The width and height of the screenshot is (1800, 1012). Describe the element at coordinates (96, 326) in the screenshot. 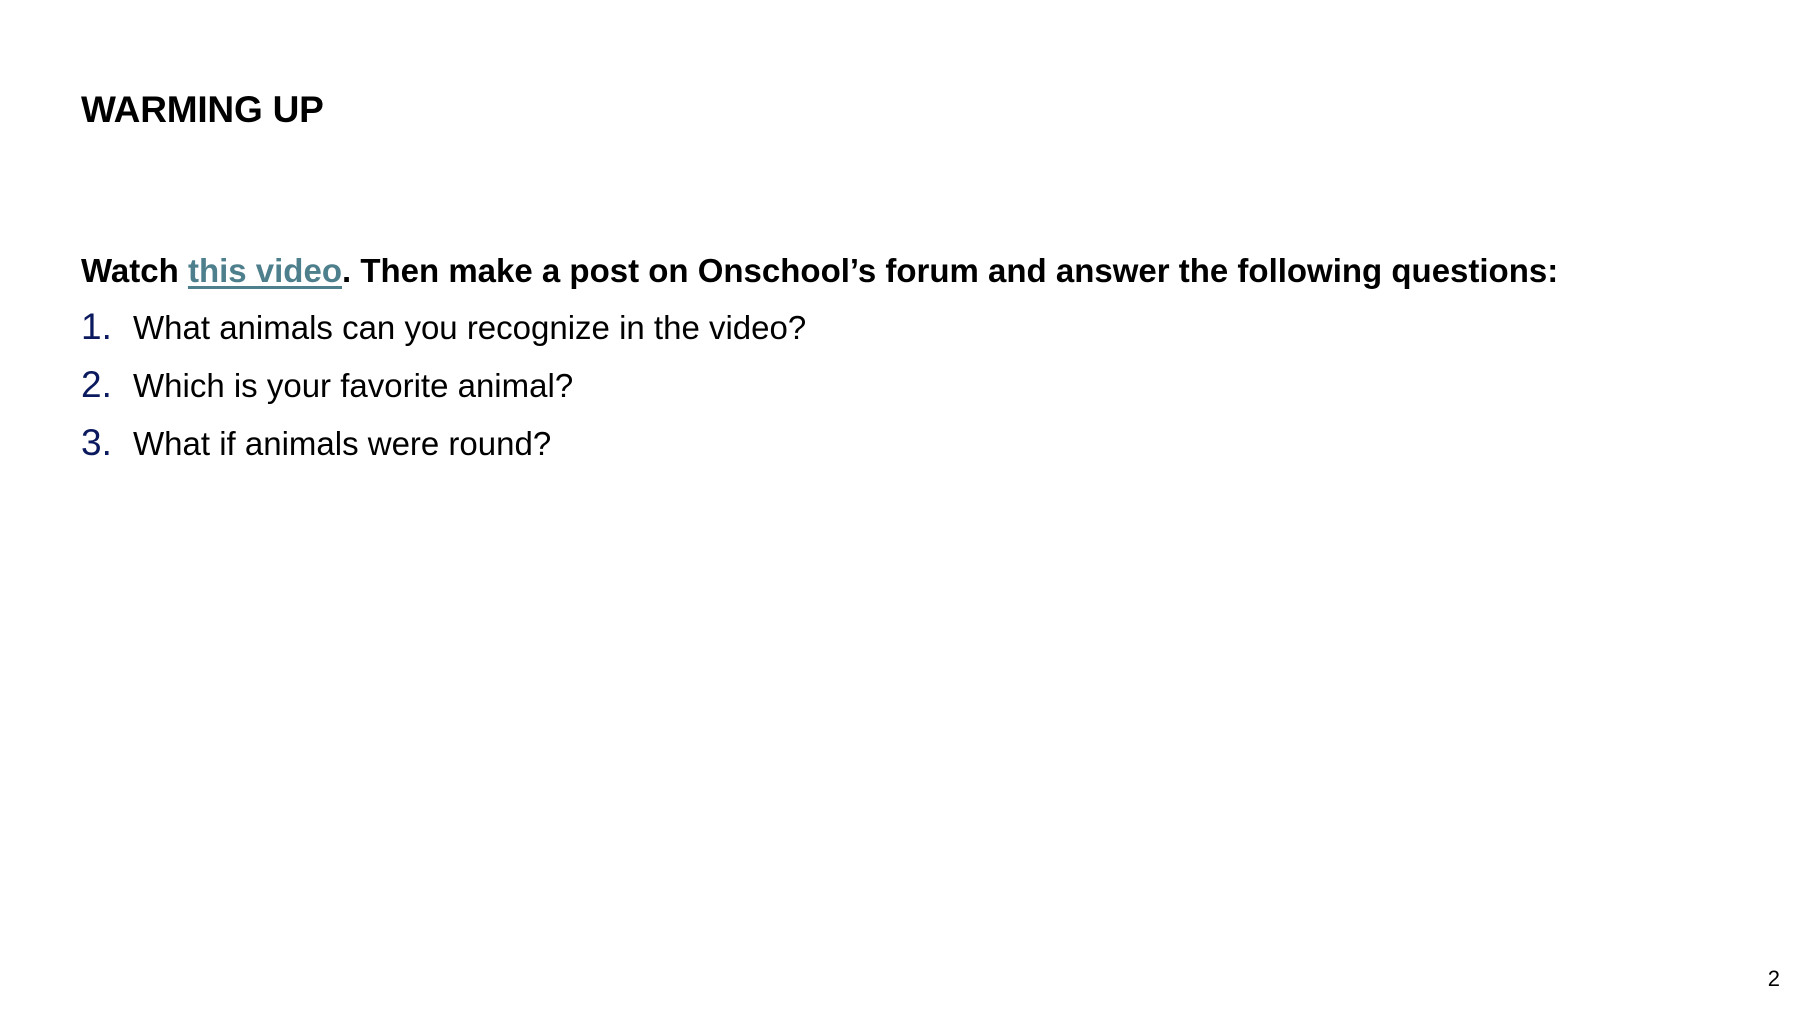

I see `question-number: 1.` at that location.